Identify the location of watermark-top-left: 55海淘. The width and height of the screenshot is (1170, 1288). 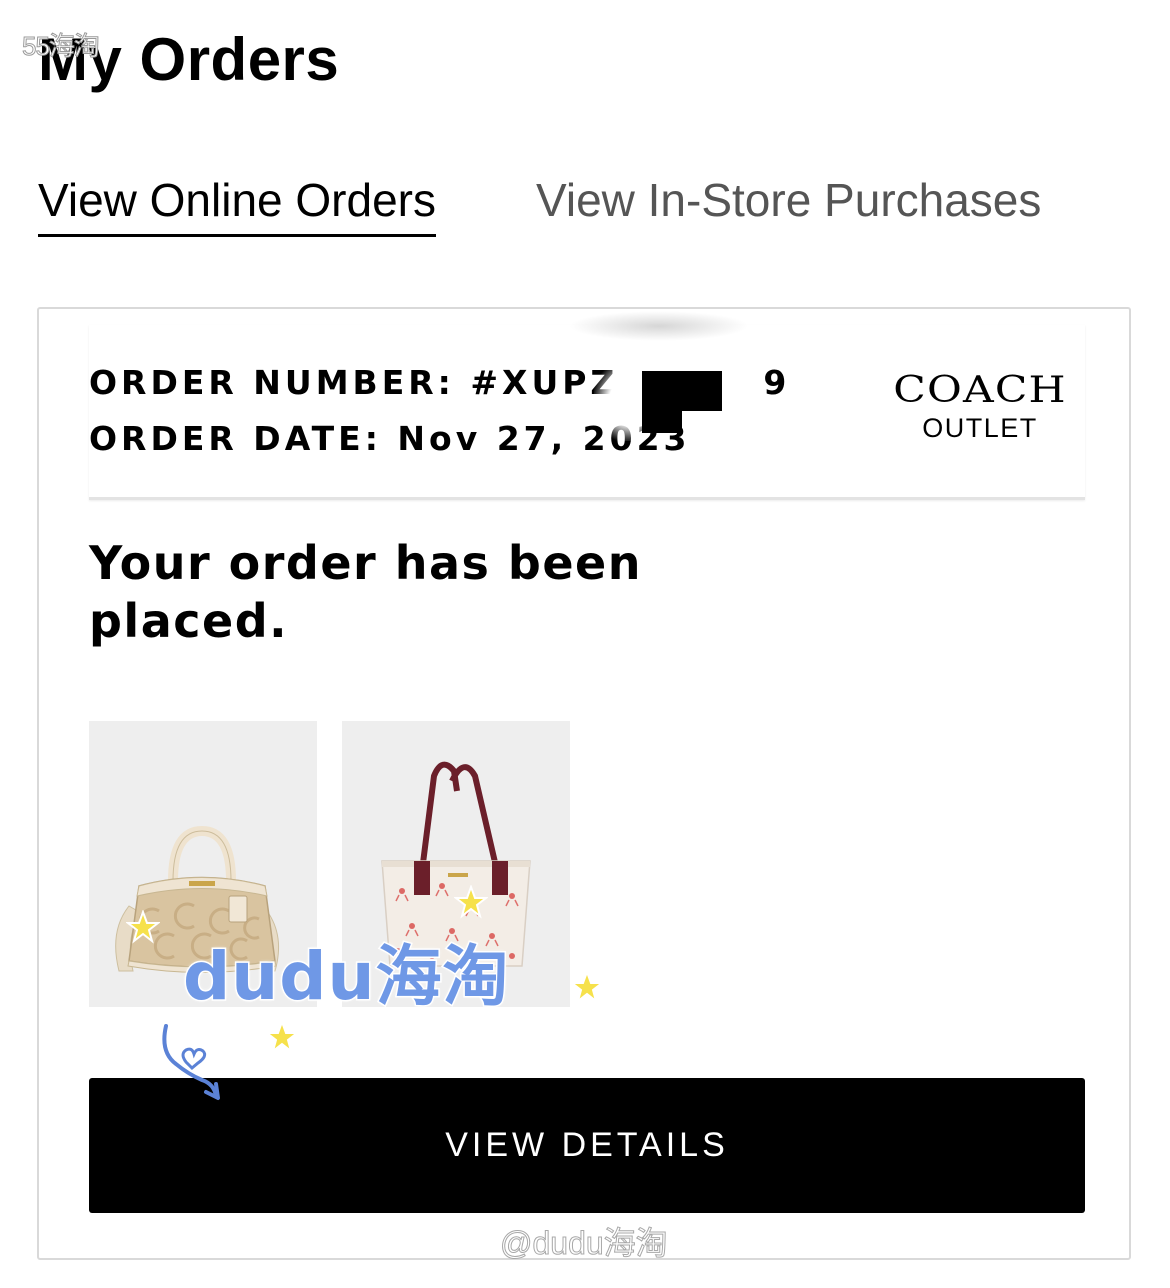
(61, 46).